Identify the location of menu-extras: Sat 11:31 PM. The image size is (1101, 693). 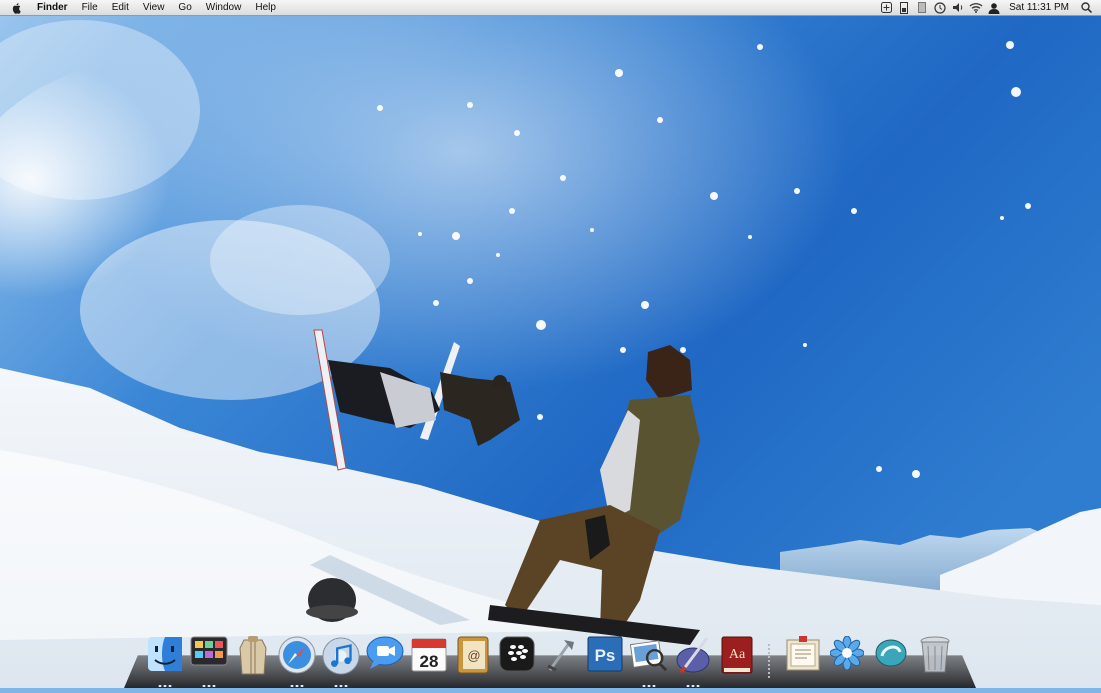
(989, 7).